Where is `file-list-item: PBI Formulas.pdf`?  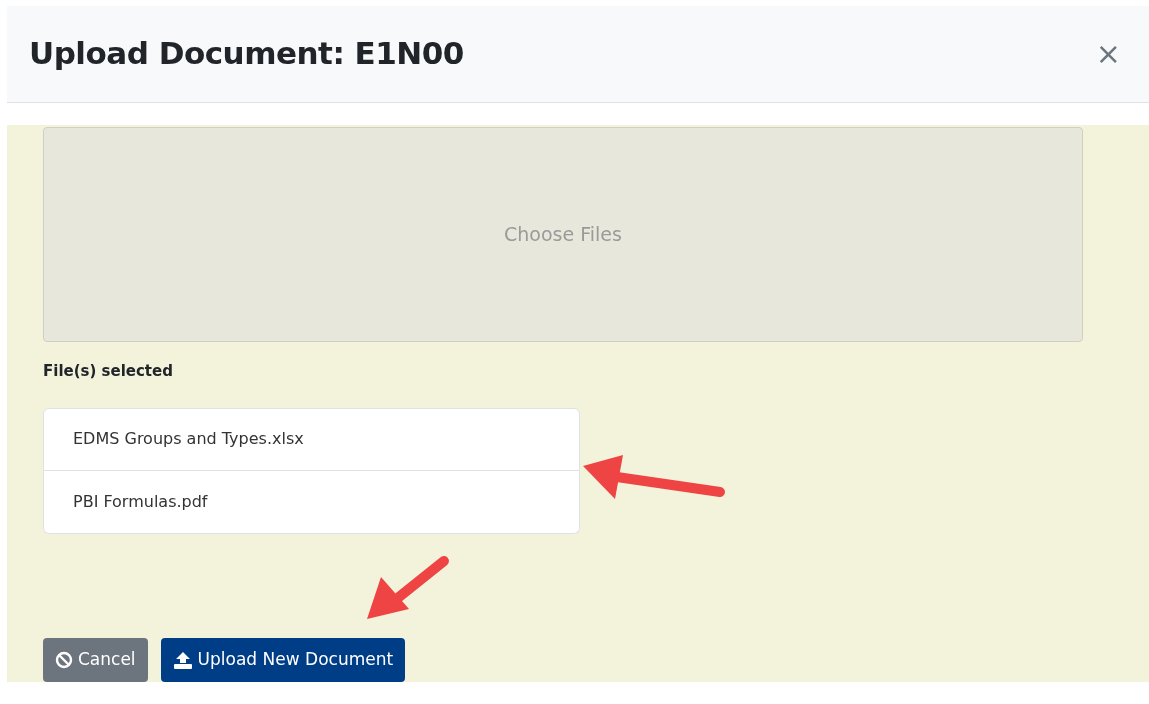
file-list-item: PBI Formulas.pdf is located at coordinates (311, 502).